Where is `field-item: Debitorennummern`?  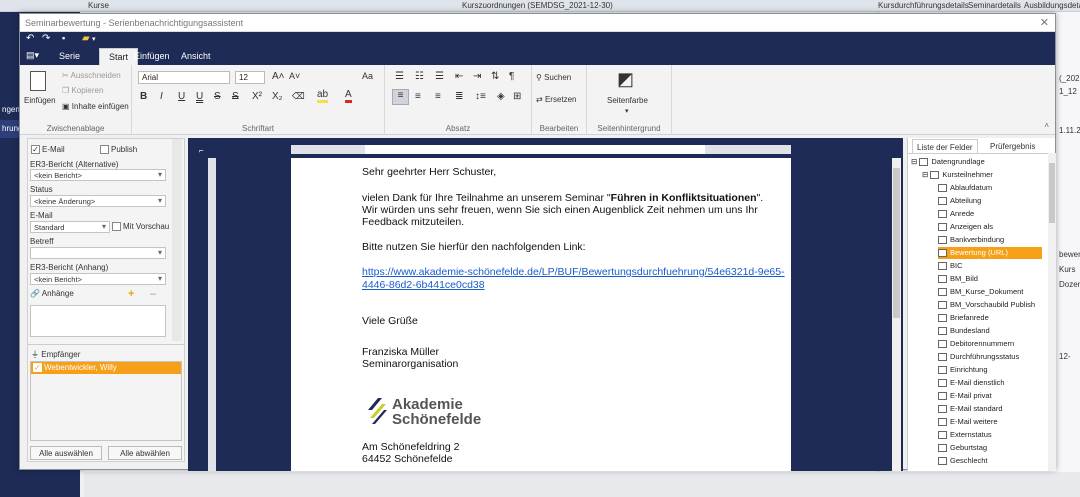
field-item: Debitorennummern is located at coordinates (990, 344).